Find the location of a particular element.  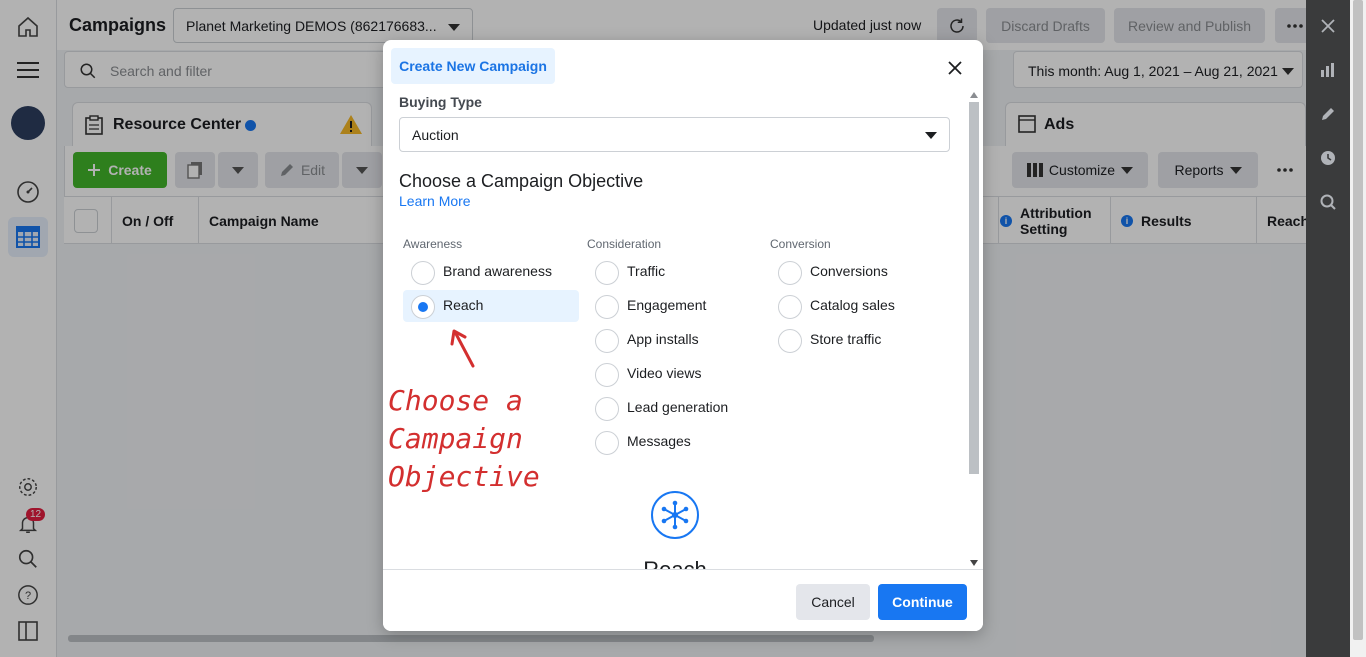

objective-heading: Choose a Campaign Objective is located at coordinates (521, 181).